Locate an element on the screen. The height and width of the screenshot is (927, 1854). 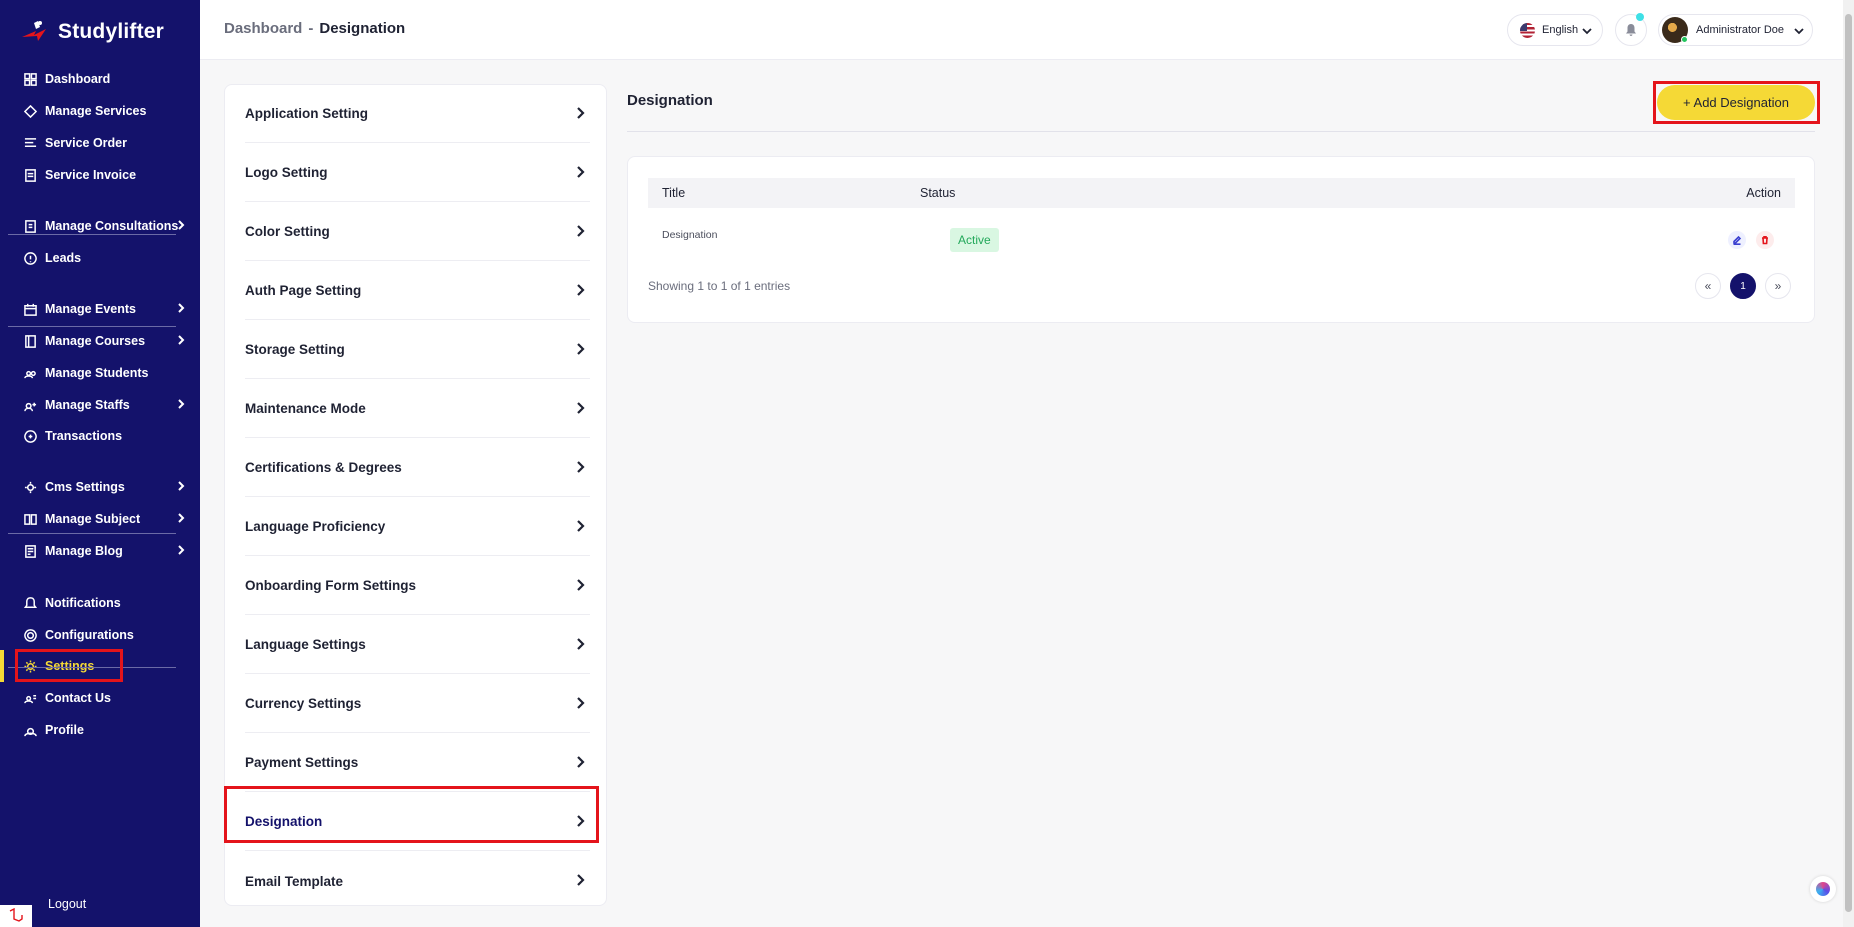
setting-item-storage-setting: Storage Setting is located at coordinates (417, 350).